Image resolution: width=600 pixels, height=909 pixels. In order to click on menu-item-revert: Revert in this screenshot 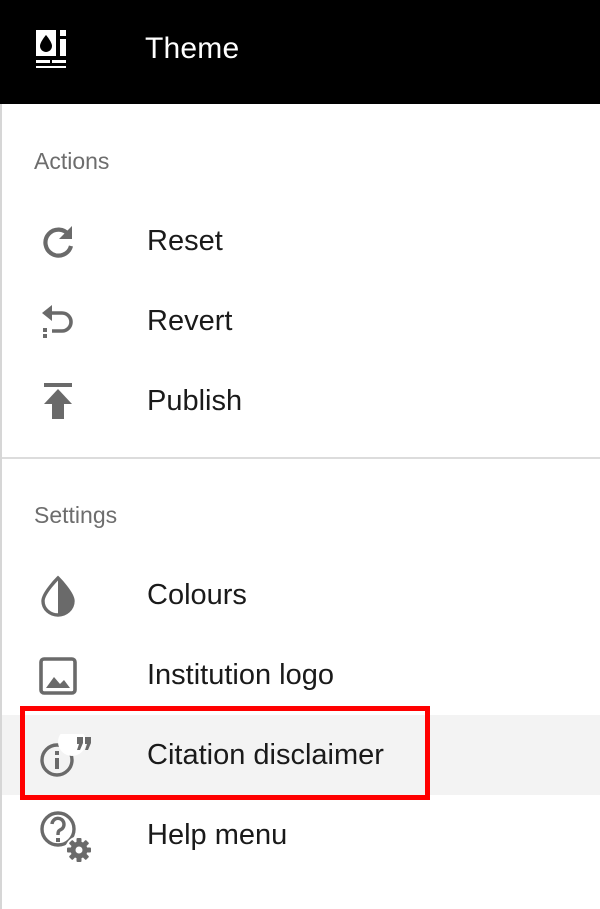, I will do `click(301, 321)`.